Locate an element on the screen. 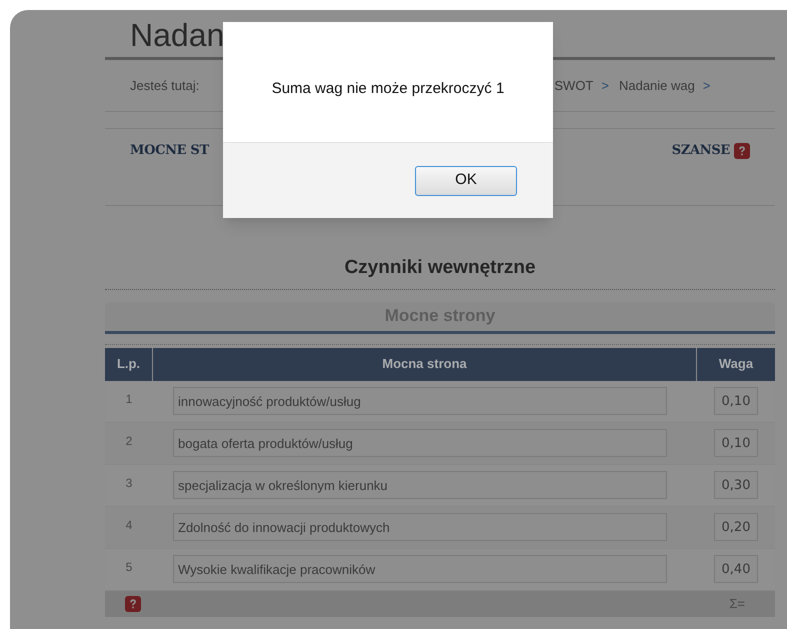 The width and height of the screenshot is (787, 629). input-field: Wysokie kwalifikacje pracowników is located at coordinates (420, 569).